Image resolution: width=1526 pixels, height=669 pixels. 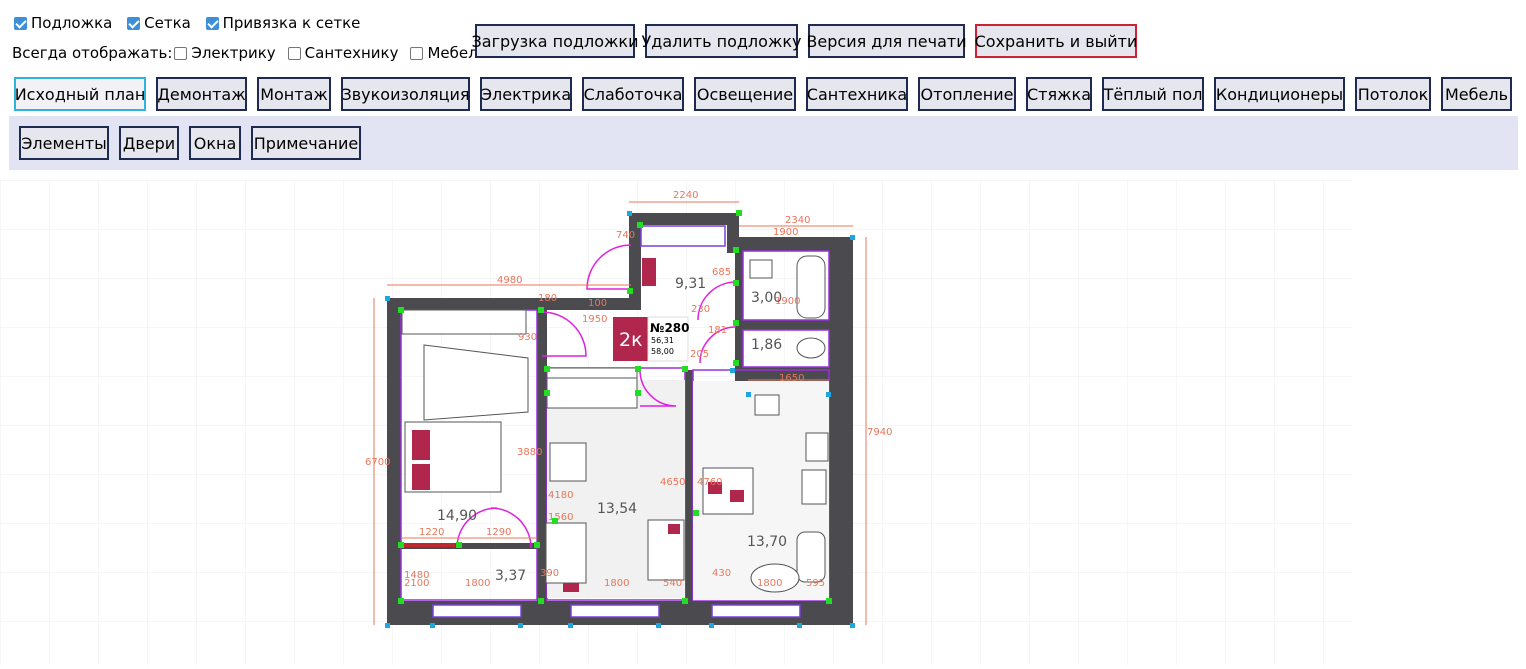 What do you see at coordinates (149, 143) in the screenshot?
I see `doors-button: Двери` at bounding box center [149, 143].